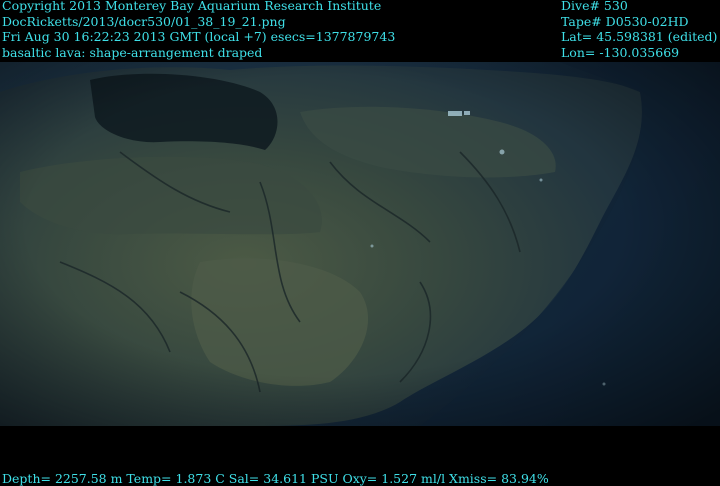 The image size is (720, 486). Describe the element at coordinates (625, 21) in the screenshot. I see `tape-id-text: Tape# D0530-02HD` at that location.